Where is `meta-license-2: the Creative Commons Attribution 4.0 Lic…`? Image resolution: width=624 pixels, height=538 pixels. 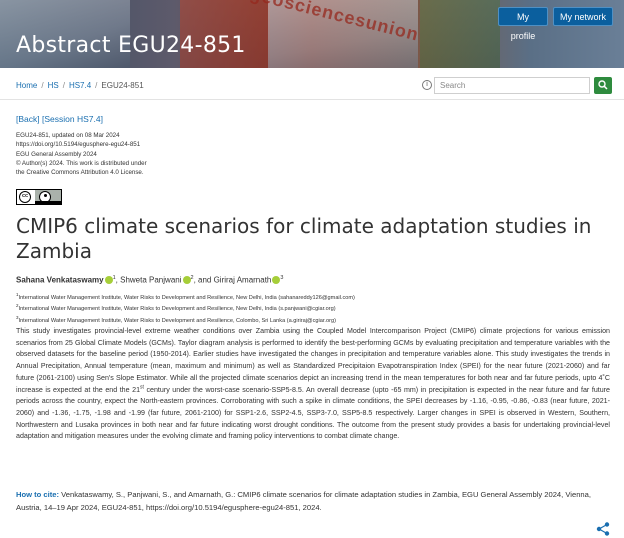
meta-license-2: the Creative Commons Attribution 4.0 Lic… is located at coordinates (80, 173).